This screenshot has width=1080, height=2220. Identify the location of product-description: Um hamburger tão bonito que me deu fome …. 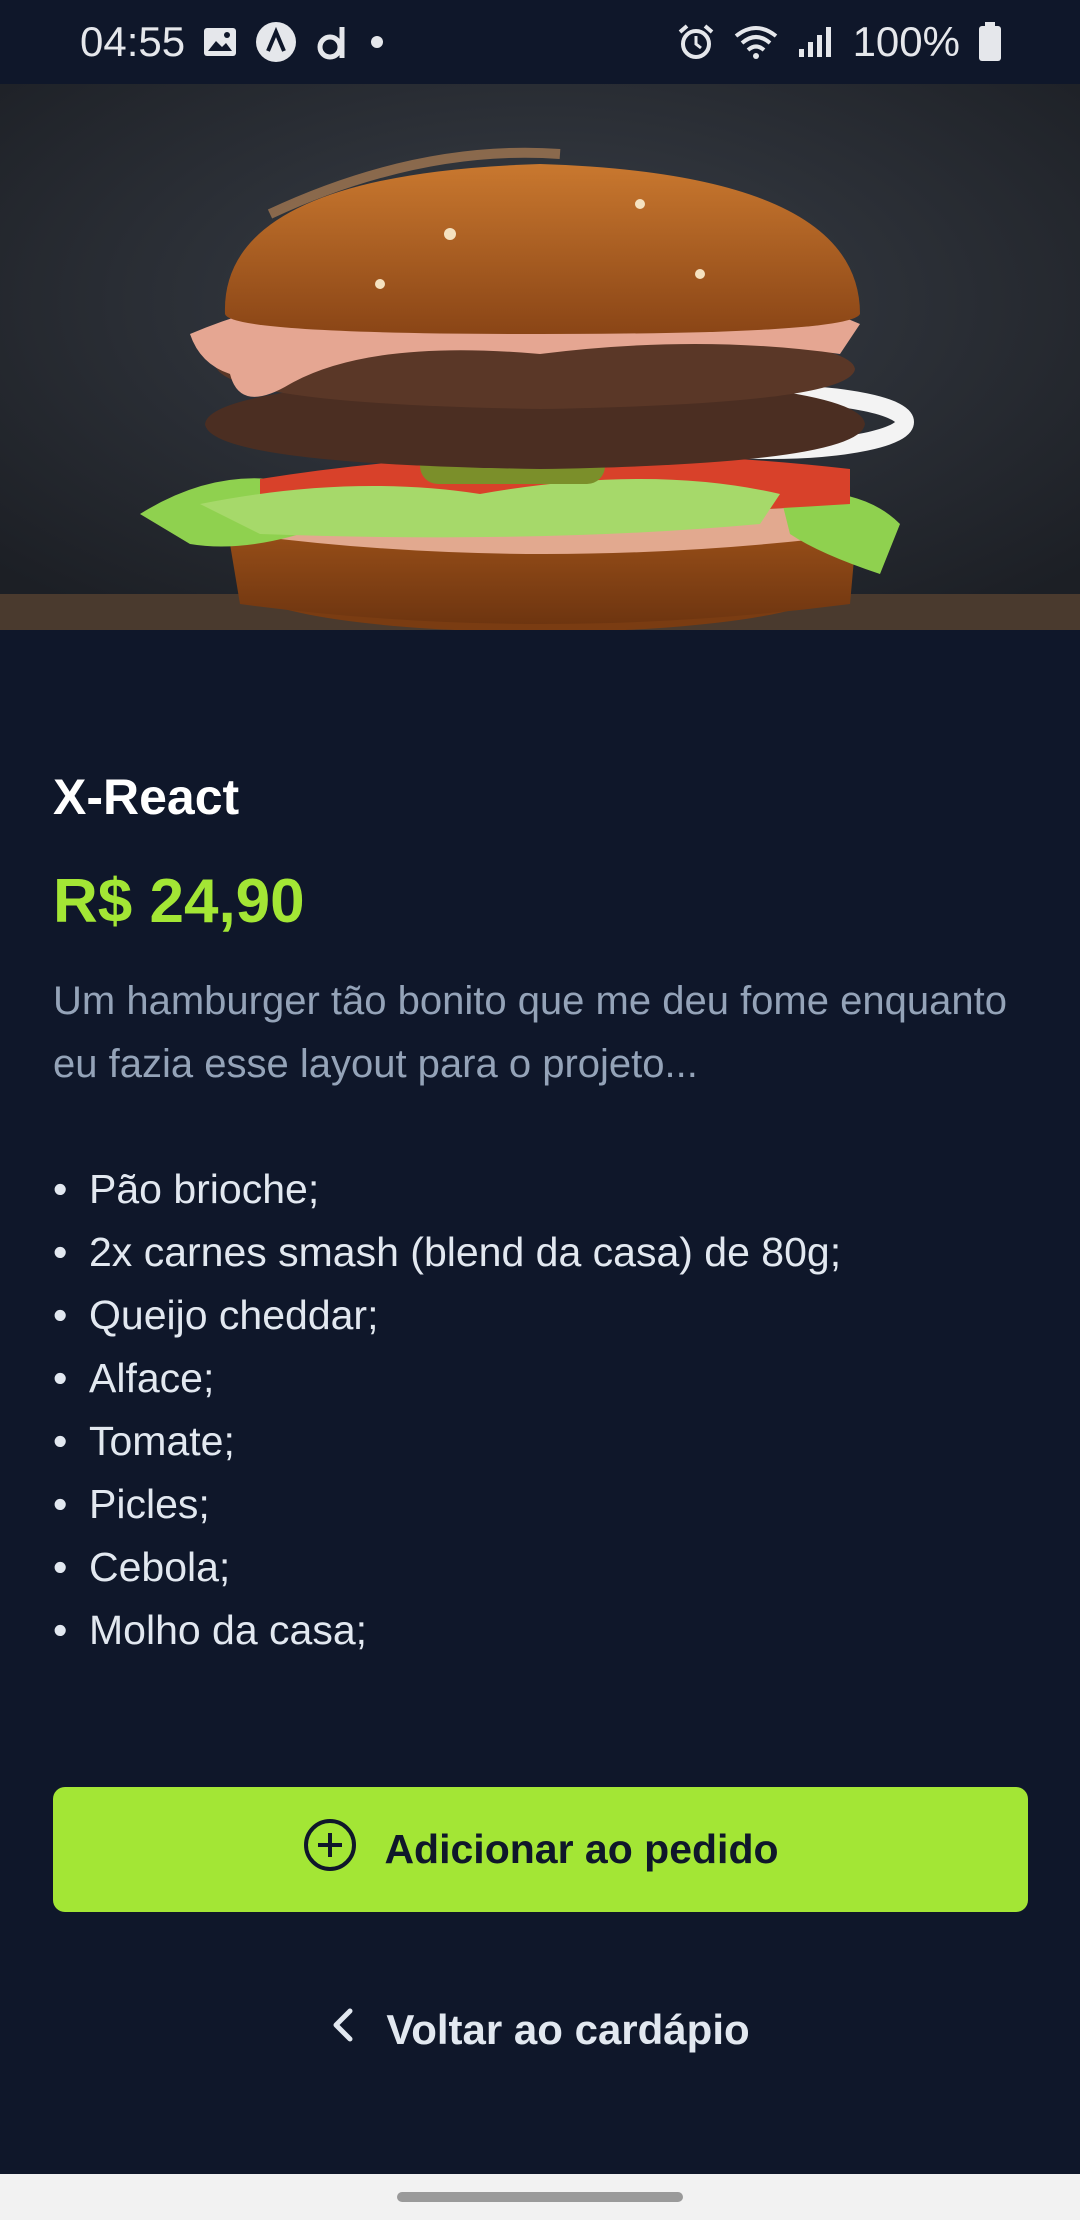
(530, 1032).